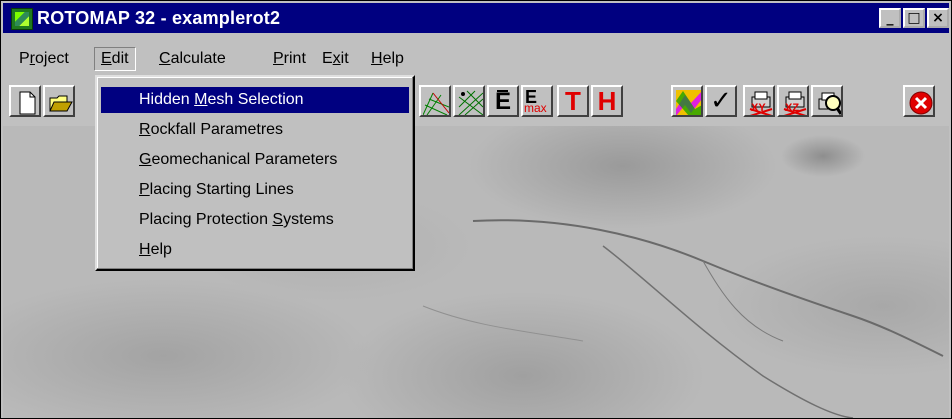 This screenshot has height=419, width=952. Describe the element at coordinates (145, 159) in the screenshot. I see `dd-accel: G` at that location.